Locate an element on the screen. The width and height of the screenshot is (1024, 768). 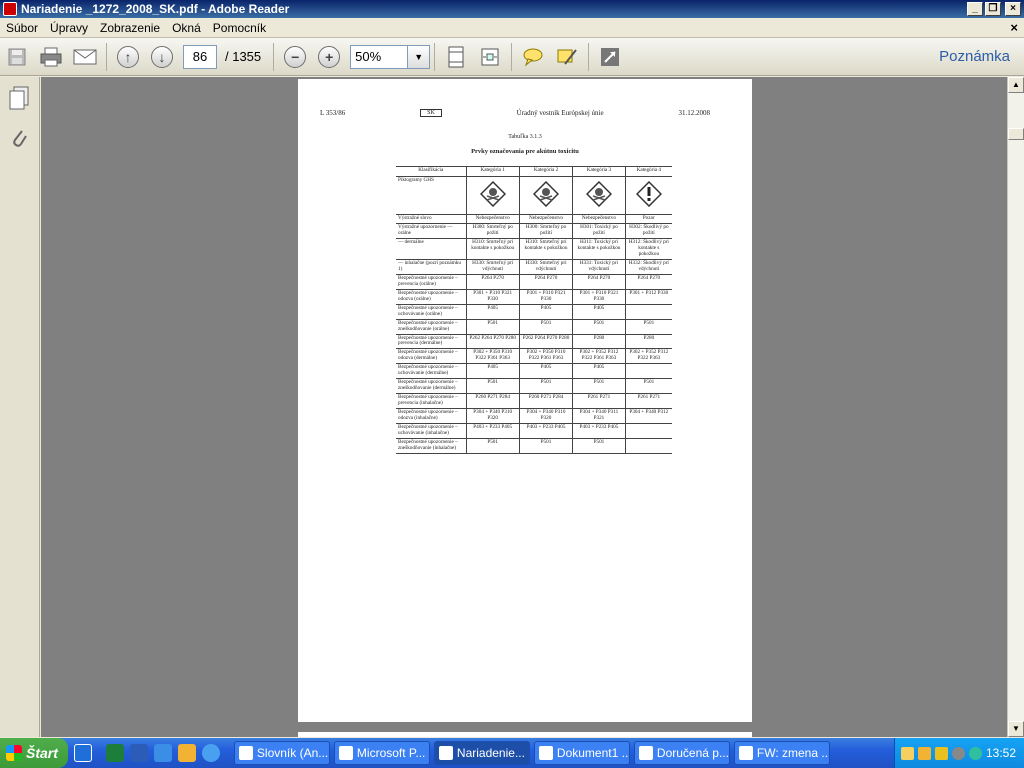
zoom-out-button: − is located at coordinates (295, 57).